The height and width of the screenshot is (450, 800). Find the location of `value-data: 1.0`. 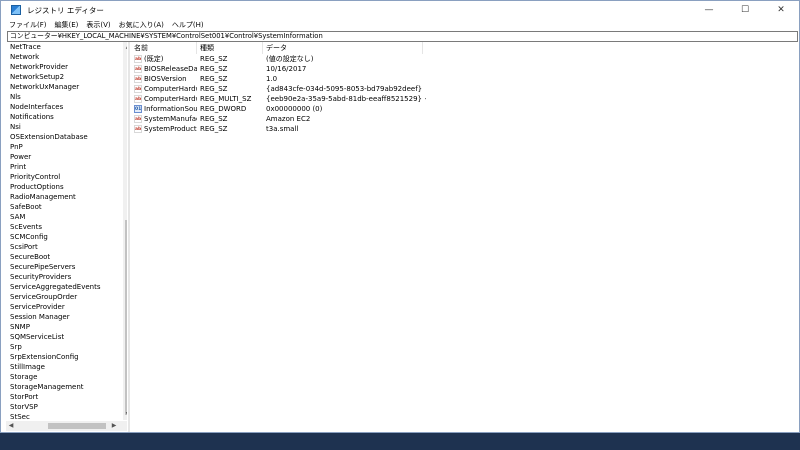

value-data: 1.0 is located at coordinates (272, 79).